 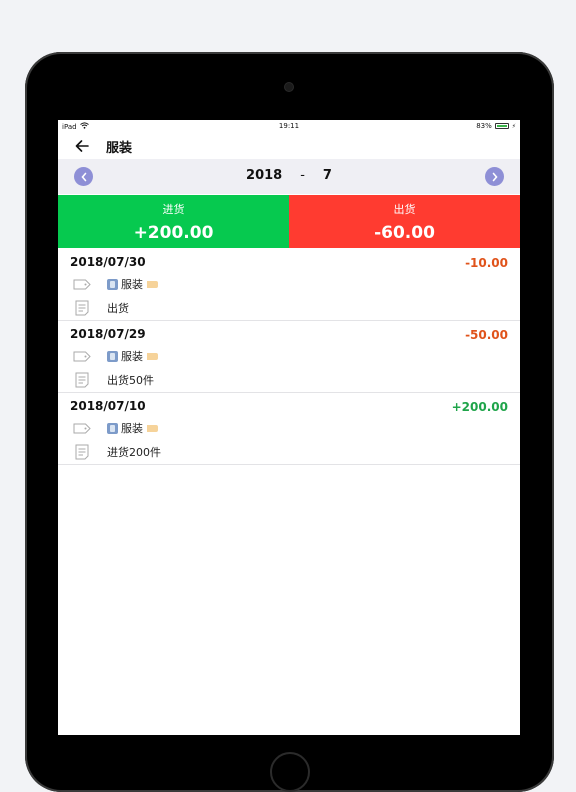 I want to click on home-button, so click(x=290, y=772).